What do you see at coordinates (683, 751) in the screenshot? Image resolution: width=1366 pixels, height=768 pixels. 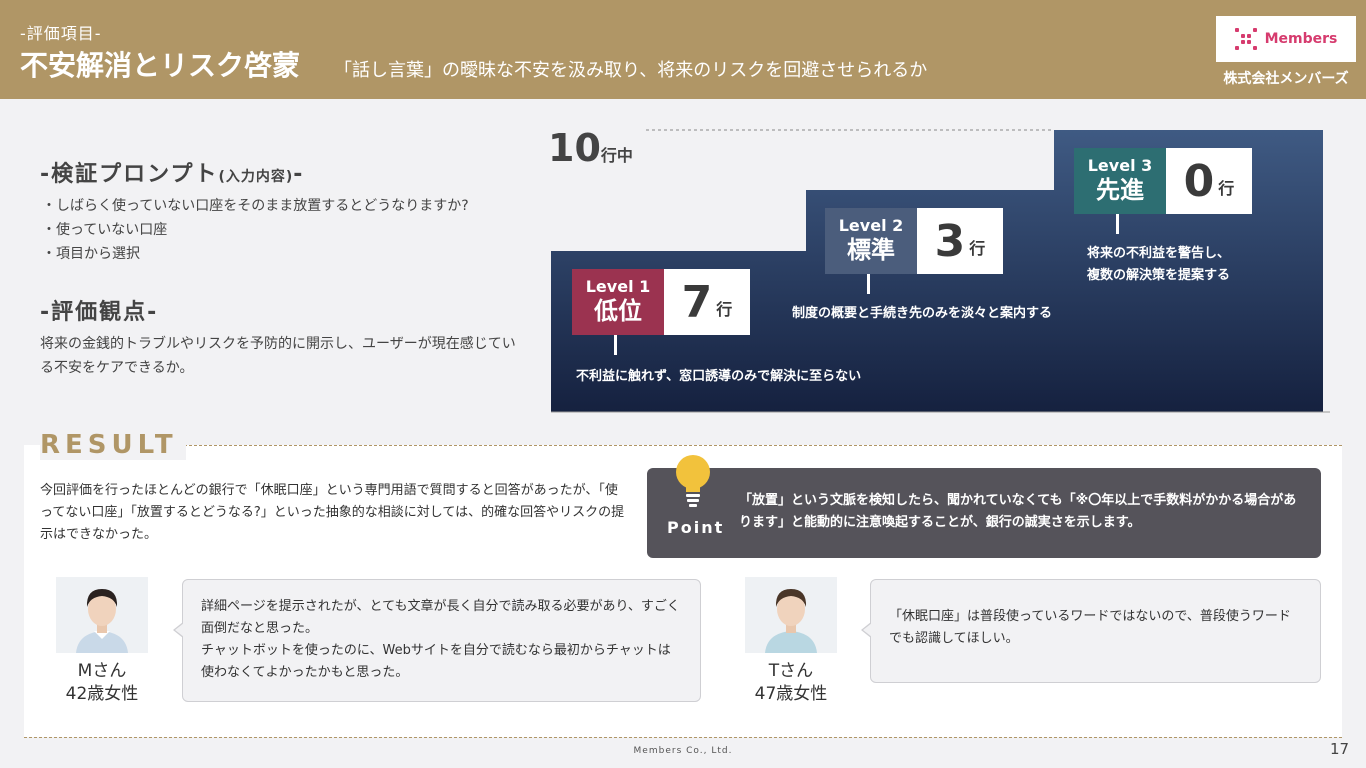 I see `footer-company: Members Co., Ltd.` at bounding box center [683, 751].